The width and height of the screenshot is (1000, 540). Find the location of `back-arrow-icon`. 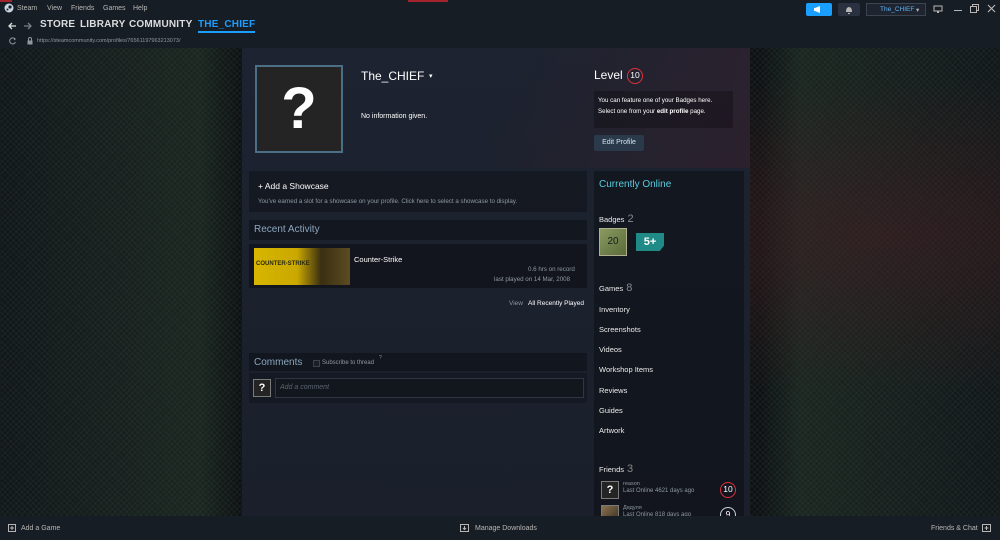

back-arrow-icon is located at coordinates (12, 26).